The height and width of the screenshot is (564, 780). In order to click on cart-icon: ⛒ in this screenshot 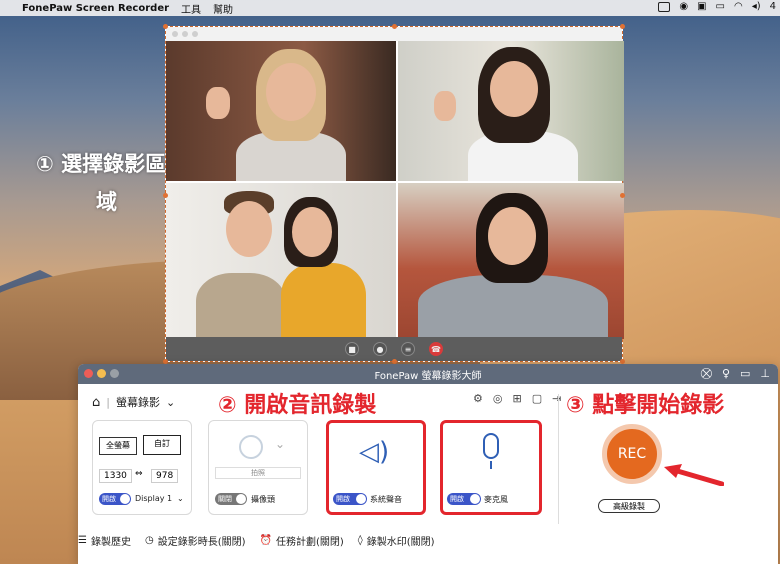, I will do `click(706, 374)`.